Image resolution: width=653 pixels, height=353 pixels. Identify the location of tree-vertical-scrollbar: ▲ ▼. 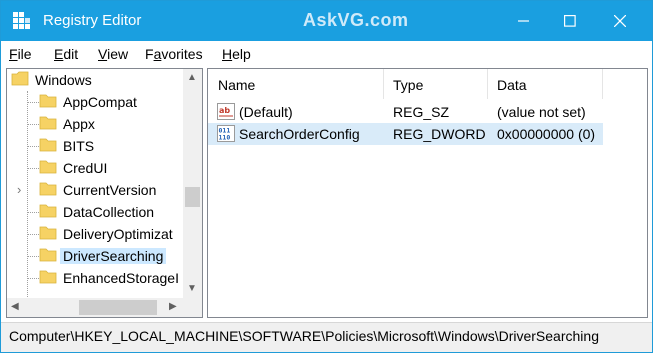
(192, 183).